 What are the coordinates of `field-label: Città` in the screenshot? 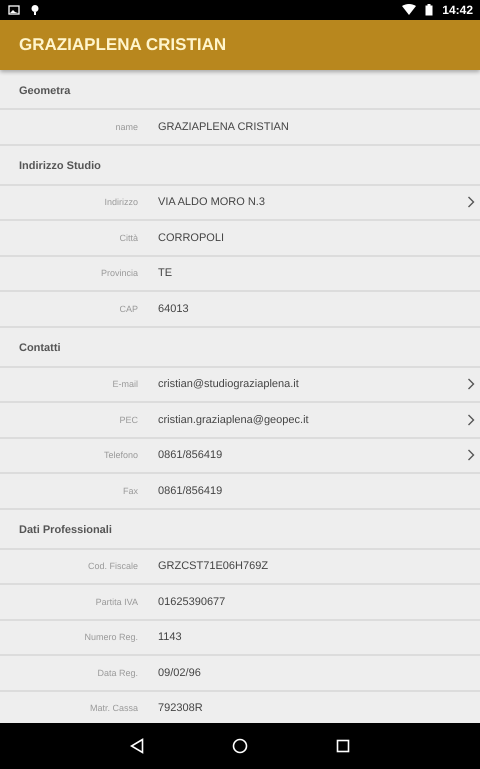 It's located at (128, 237).